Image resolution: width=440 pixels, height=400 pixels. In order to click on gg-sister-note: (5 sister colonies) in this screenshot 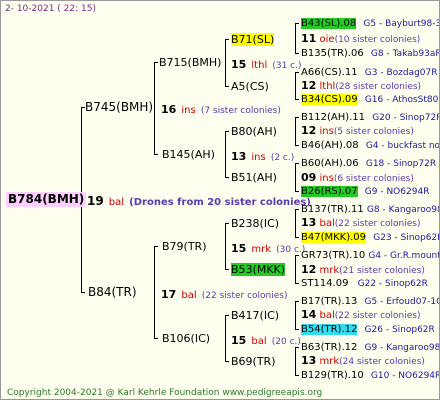, I will do `click(373, 132)`.